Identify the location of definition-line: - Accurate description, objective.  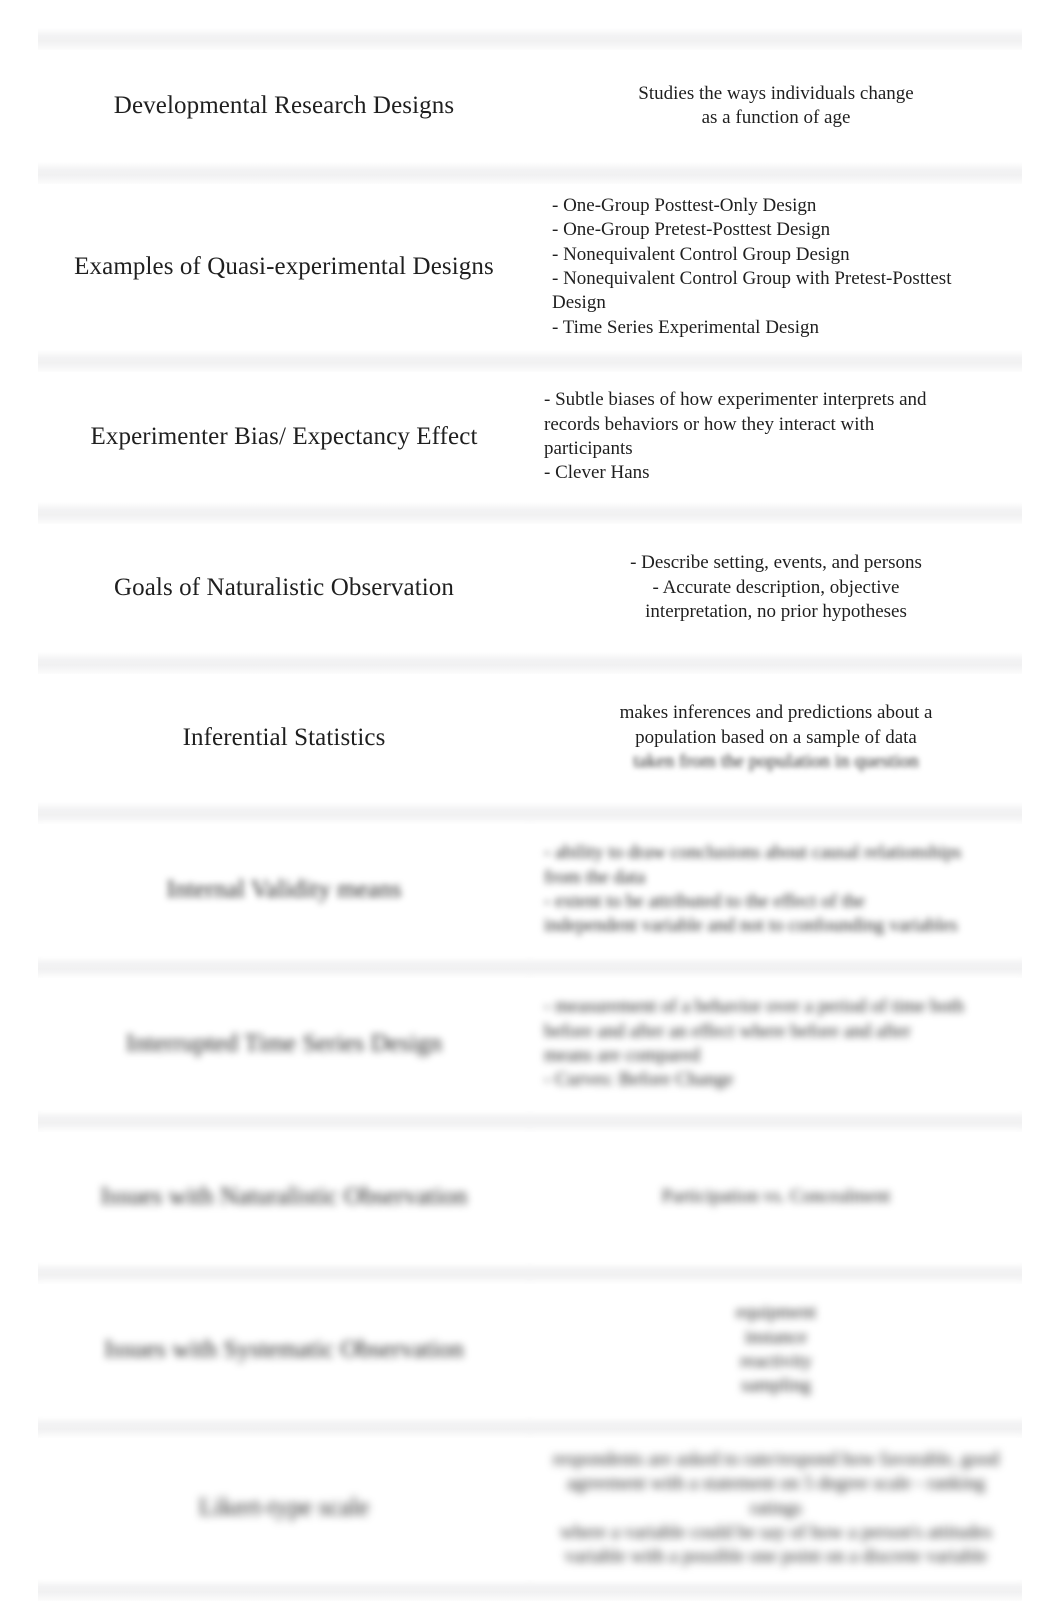
(776, 587).